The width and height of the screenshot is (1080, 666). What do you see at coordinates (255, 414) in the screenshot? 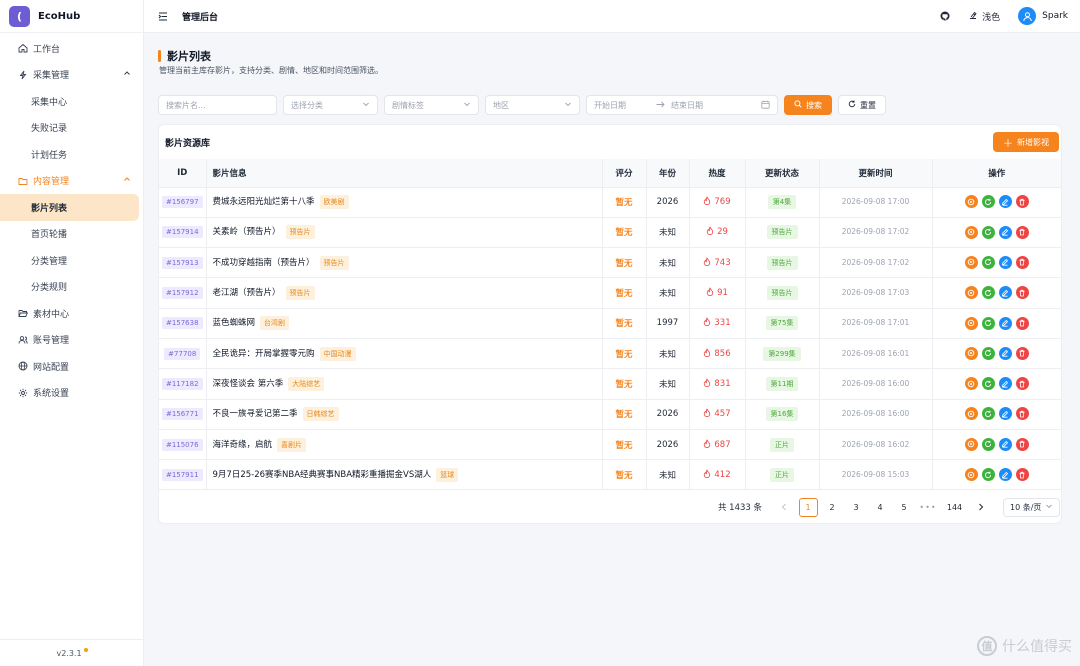
I see `movie-title: 不良一族寻爱记第二季` at bounding box center [255, 414].